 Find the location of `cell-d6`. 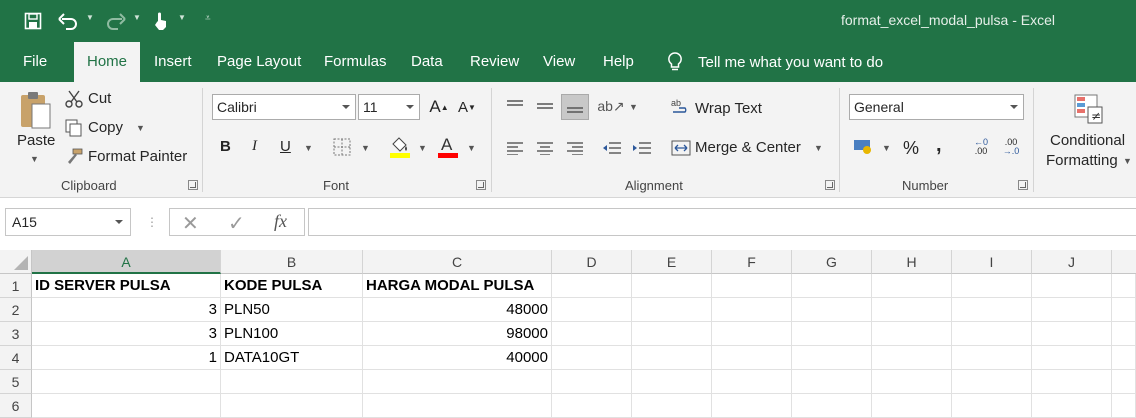

cell-d6 is located at coordinates (592, 406).